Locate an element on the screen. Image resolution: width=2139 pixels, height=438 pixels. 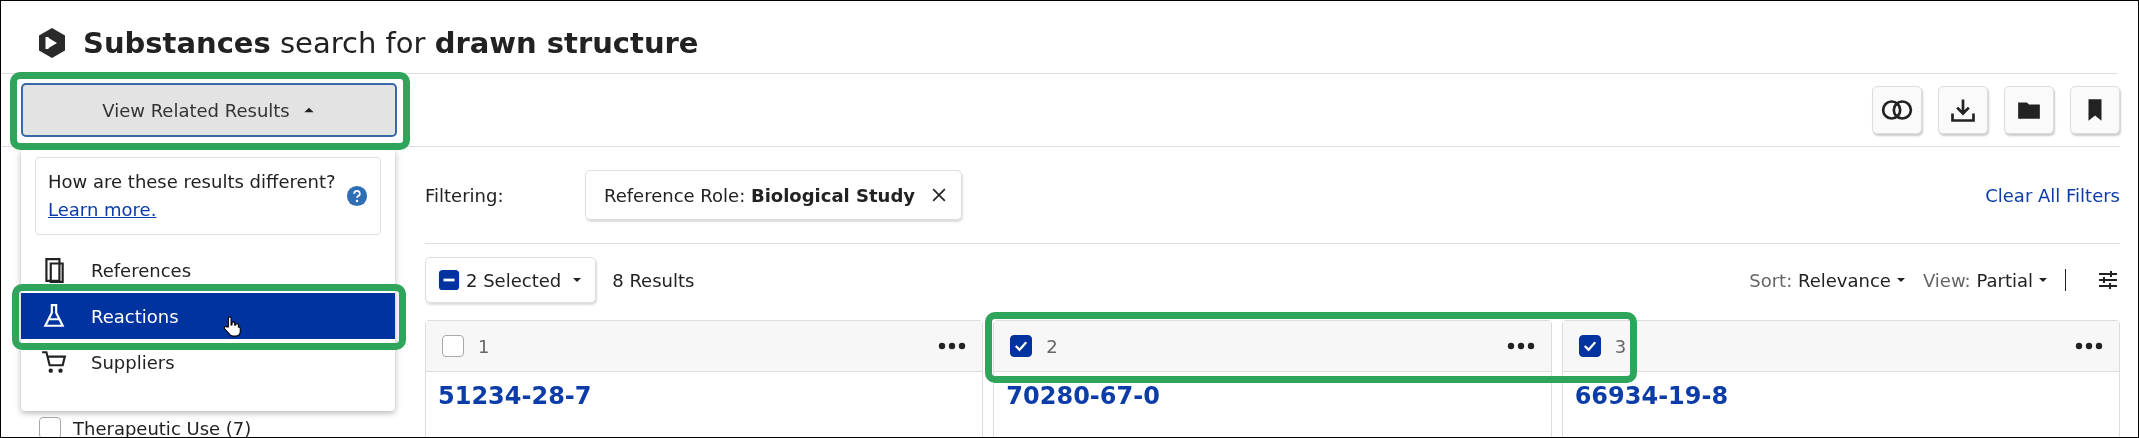
learn-more-link: Learn more. is located at coordinates (102, 209).